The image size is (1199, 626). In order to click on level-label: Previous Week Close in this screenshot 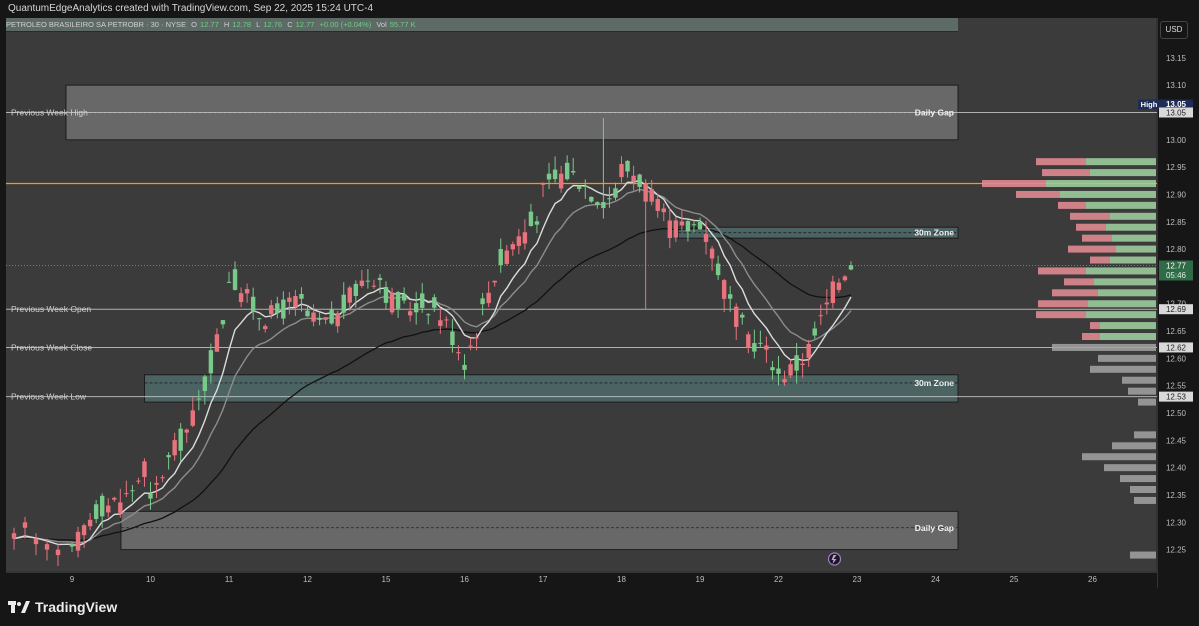, I will do `click(51, 347)`.